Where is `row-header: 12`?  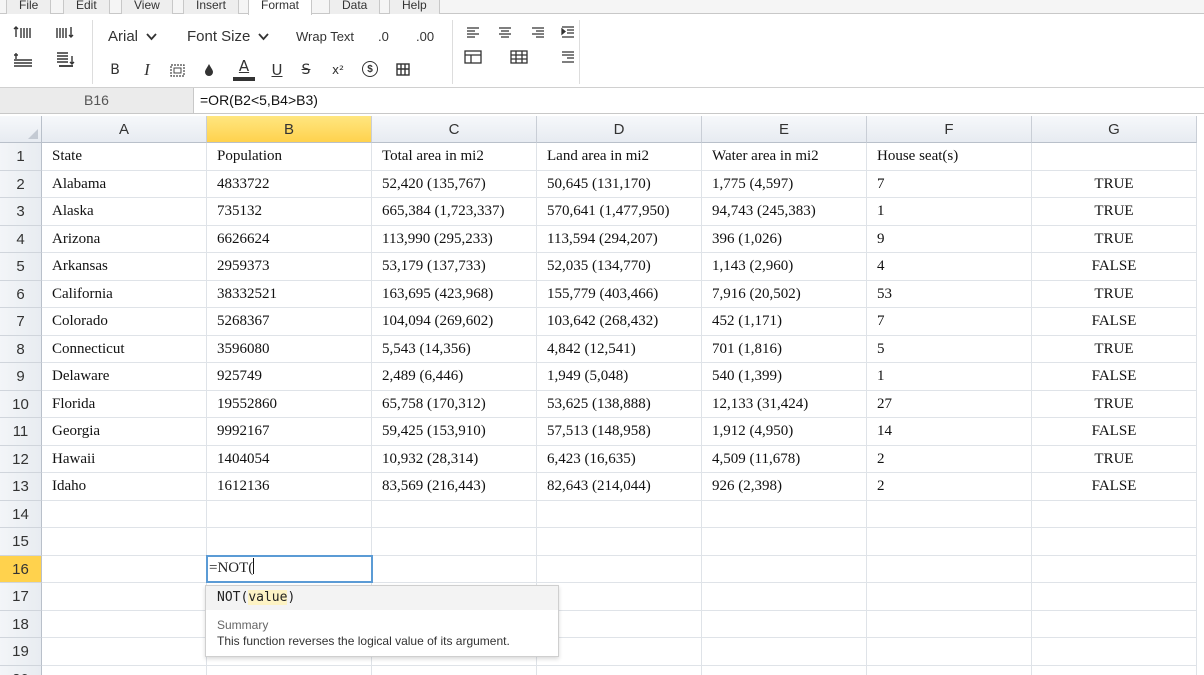
row-header: 12 is located at coordinates (21, 459).